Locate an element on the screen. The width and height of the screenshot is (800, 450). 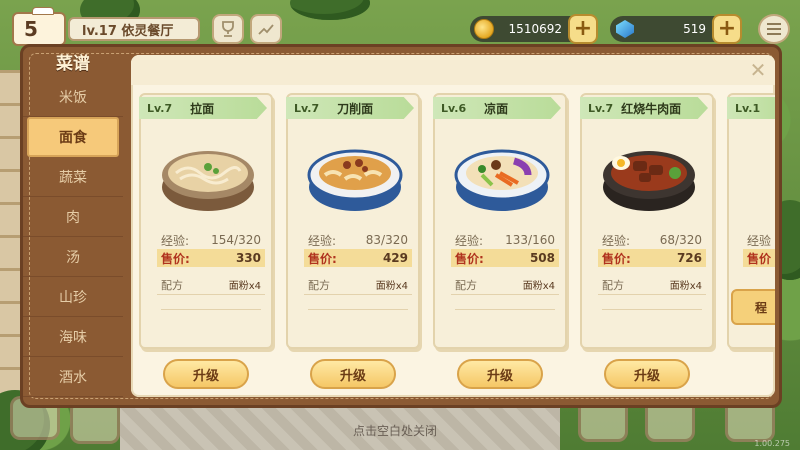
coin-bar: 1510692 + is located at coordinates (534, 29).